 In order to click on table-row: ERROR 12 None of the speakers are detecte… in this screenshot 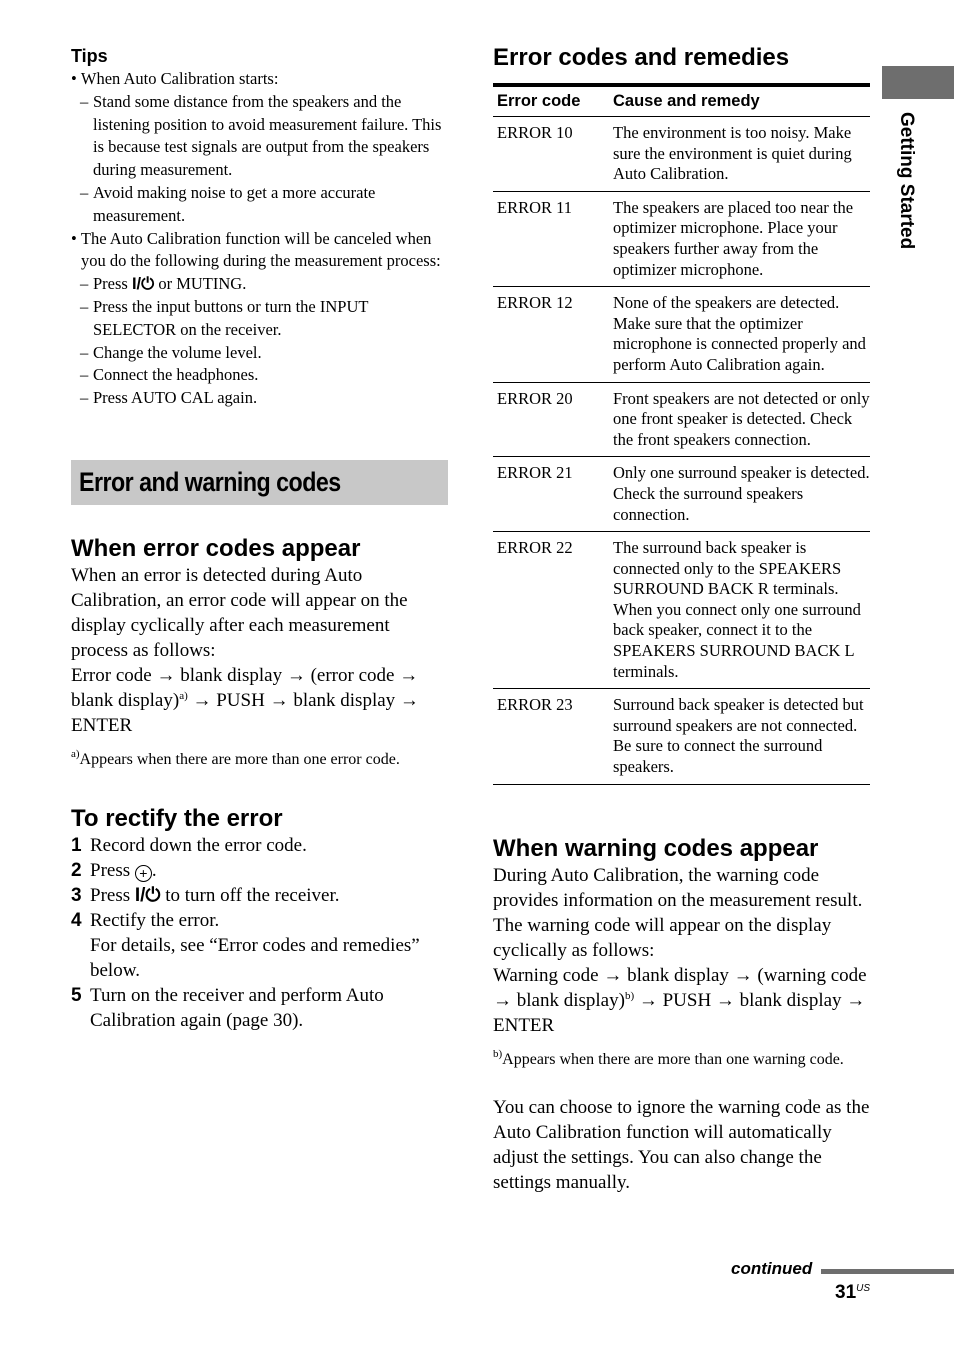, I will do `click(681, 335)`.